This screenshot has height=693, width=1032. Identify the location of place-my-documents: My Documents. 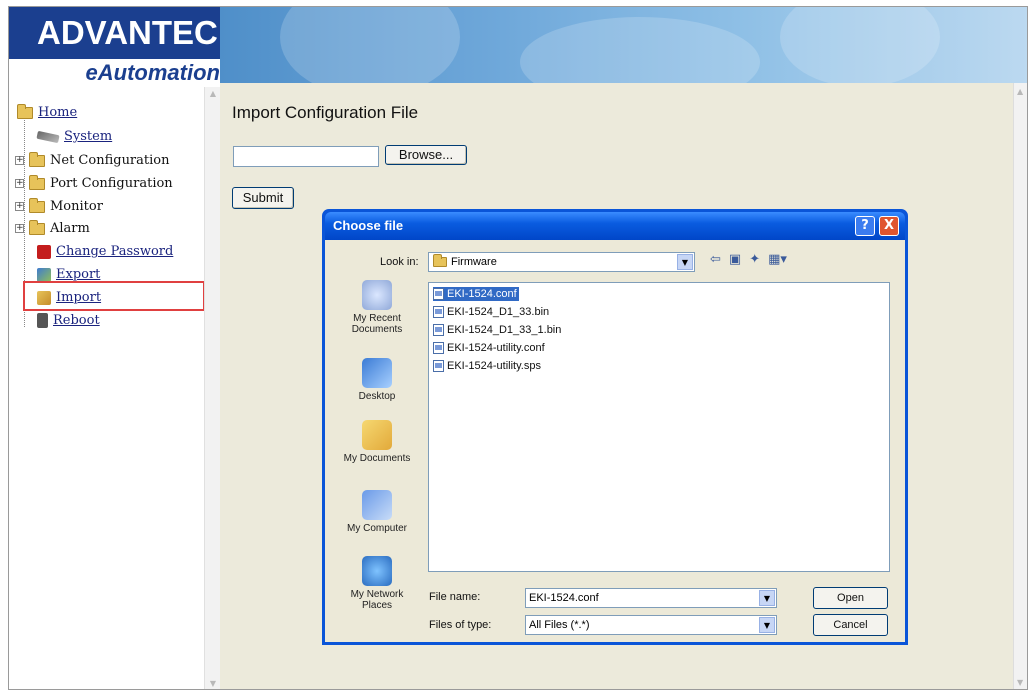
(377, 442).